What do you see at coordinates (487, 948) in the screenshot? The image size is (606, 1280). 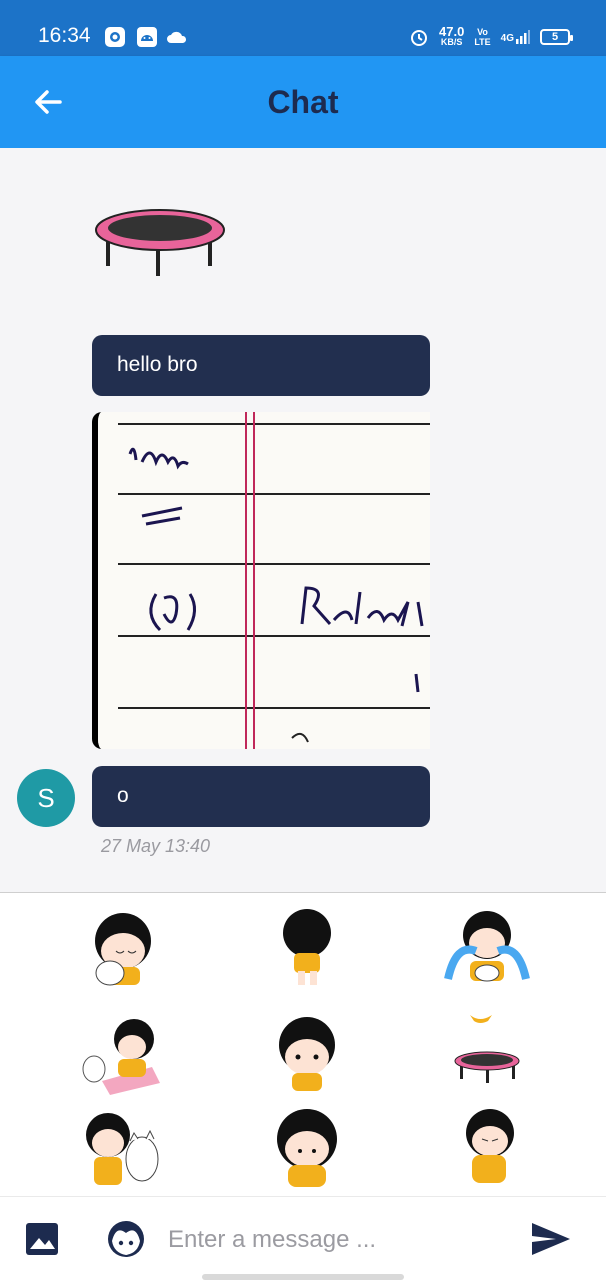 I see `girl-crying-sticker` at bounding box center [487, 948].